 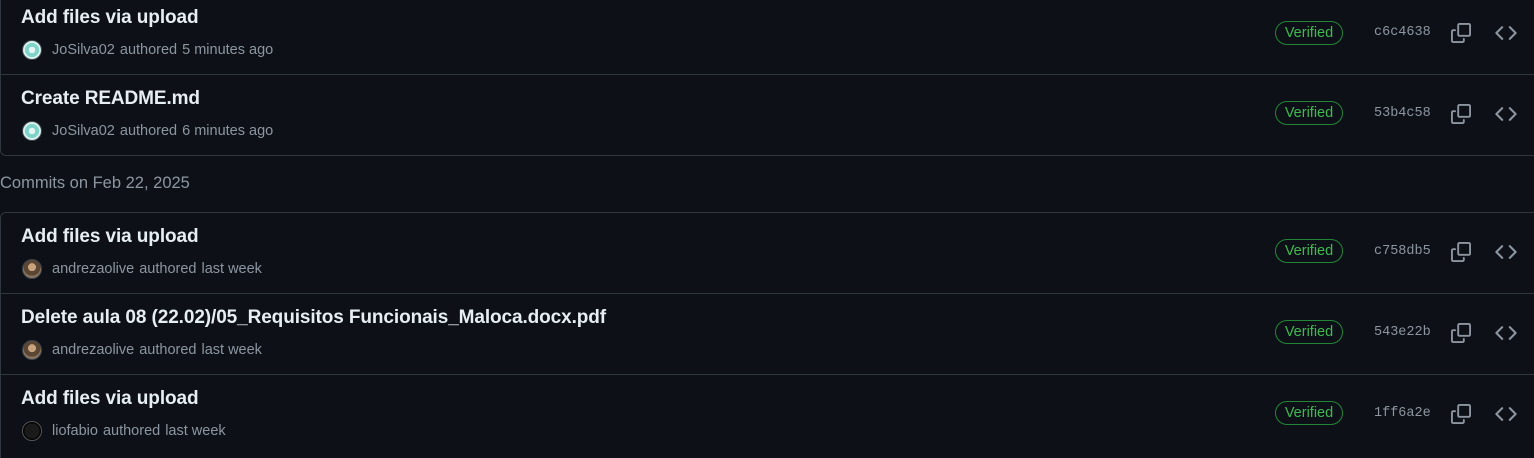 What do you see at coordinates (95, 183) in the screenshot?
I see `commits-date-header: Commits on Feb 22, 2025` at bounding box center [95, 183].